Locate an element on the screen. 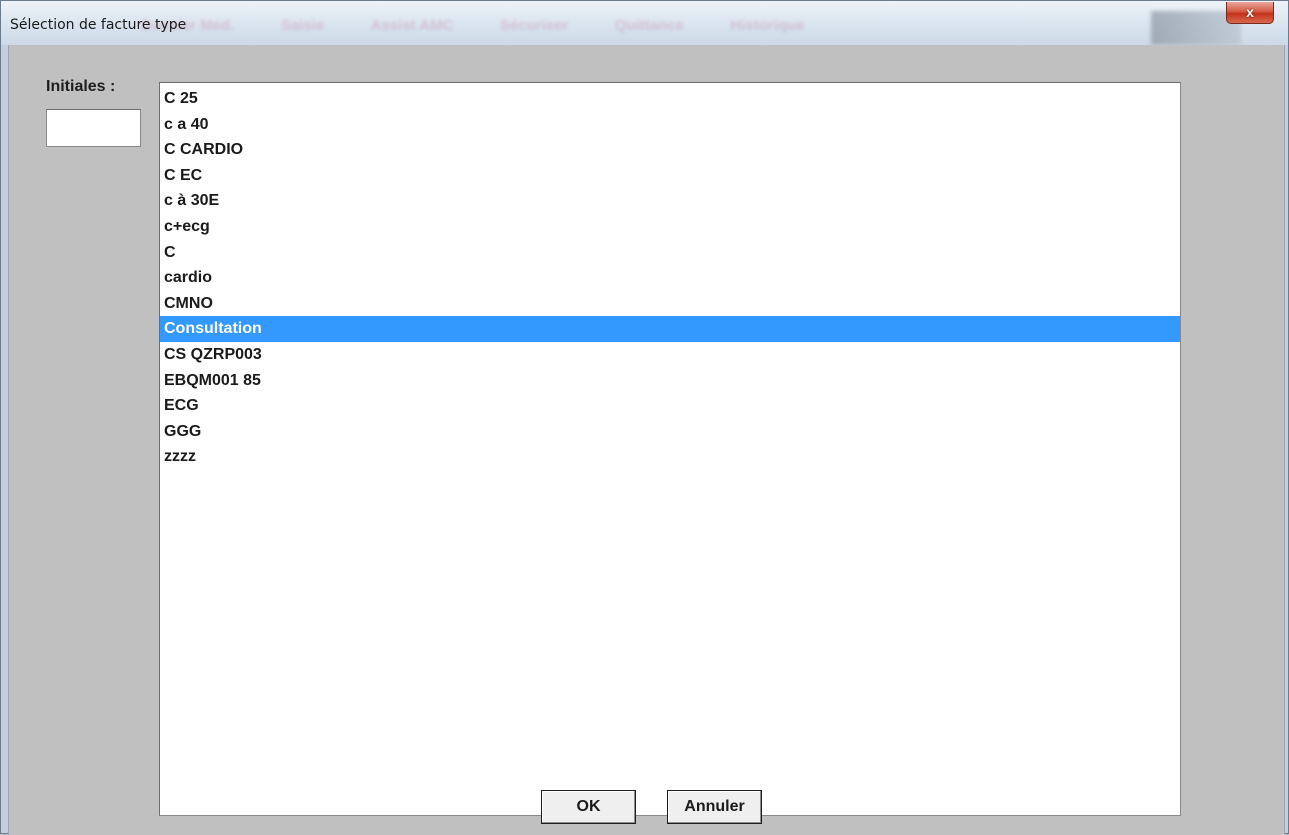 The image size is (1289, 835). list-item: zzzz is located at coordinates (670, 457).